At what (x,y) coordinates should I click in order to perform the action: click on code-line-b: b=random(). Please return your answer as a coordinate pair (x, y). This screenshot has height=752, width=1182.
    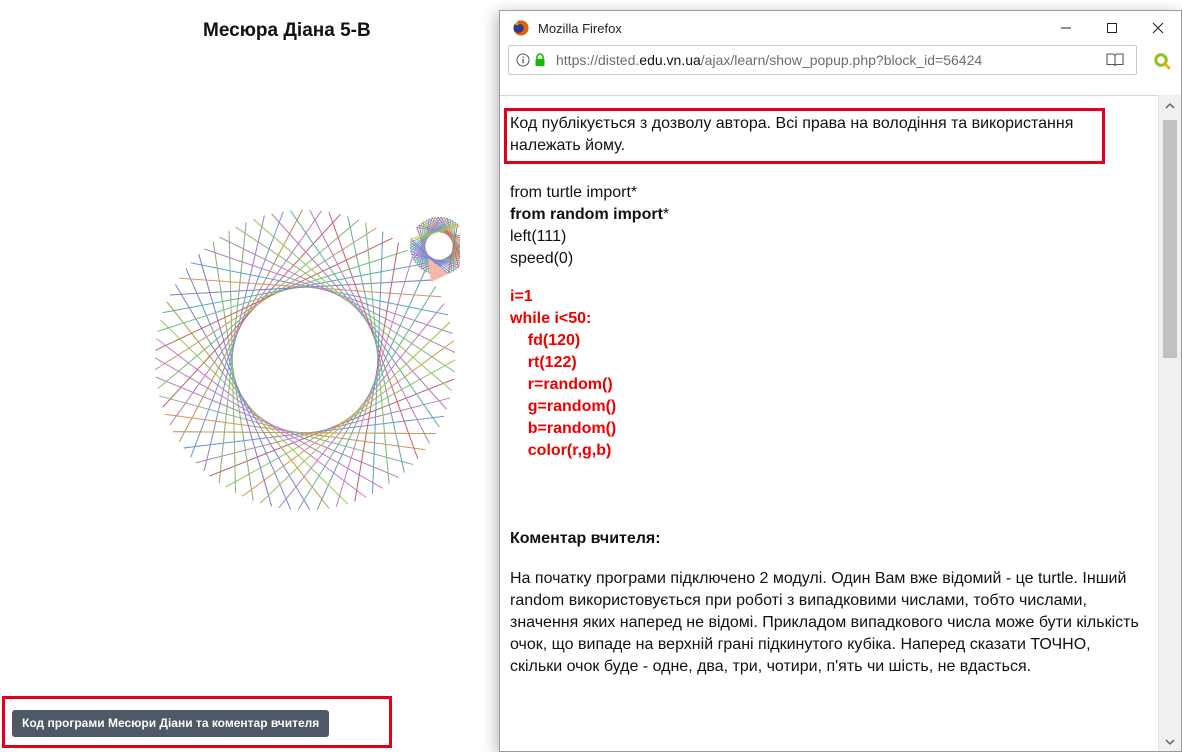
    Looking at the image, I should click on (563, 428).